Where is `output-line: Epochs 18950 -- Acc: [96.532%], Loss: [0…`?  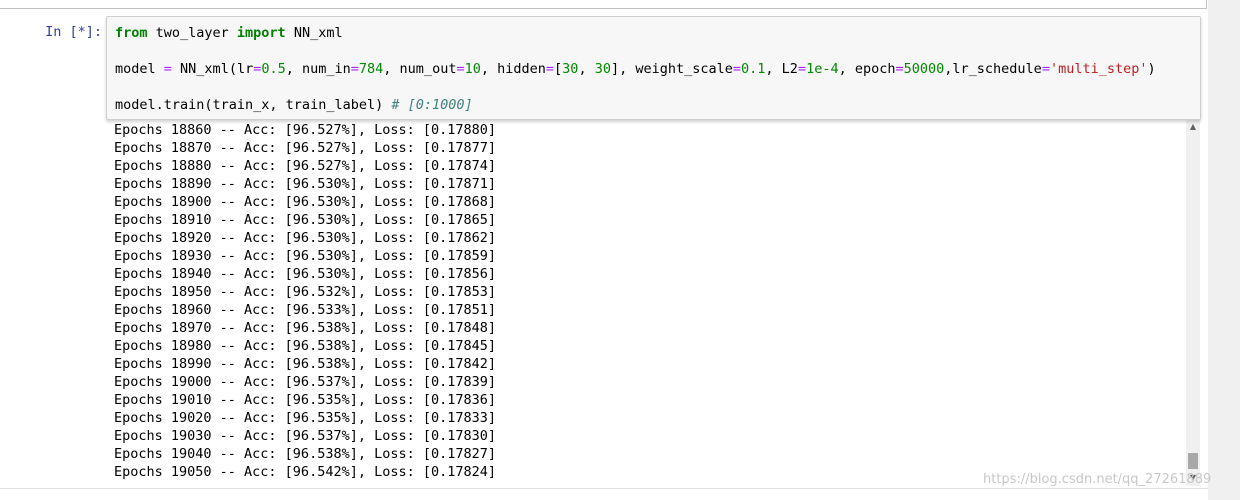 output-line: Epochs 18950 -- Acc: [96.532%], Loss: [0… is located at coordinates (305, 292).